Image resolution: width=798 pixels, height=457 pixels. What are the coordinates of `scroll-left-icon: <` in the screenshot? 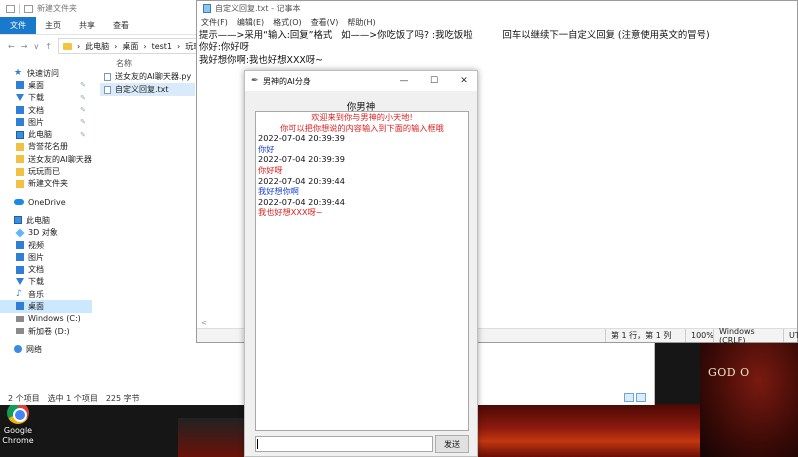 It's located at (204, 323).